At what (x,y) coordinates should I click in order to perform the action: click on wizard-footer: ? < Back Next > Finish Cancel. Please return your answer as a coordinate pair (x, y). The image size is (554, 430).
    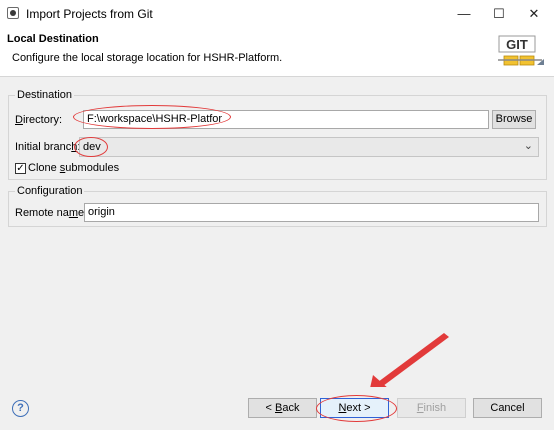
    Looking at the image, I should click on (277, 408).